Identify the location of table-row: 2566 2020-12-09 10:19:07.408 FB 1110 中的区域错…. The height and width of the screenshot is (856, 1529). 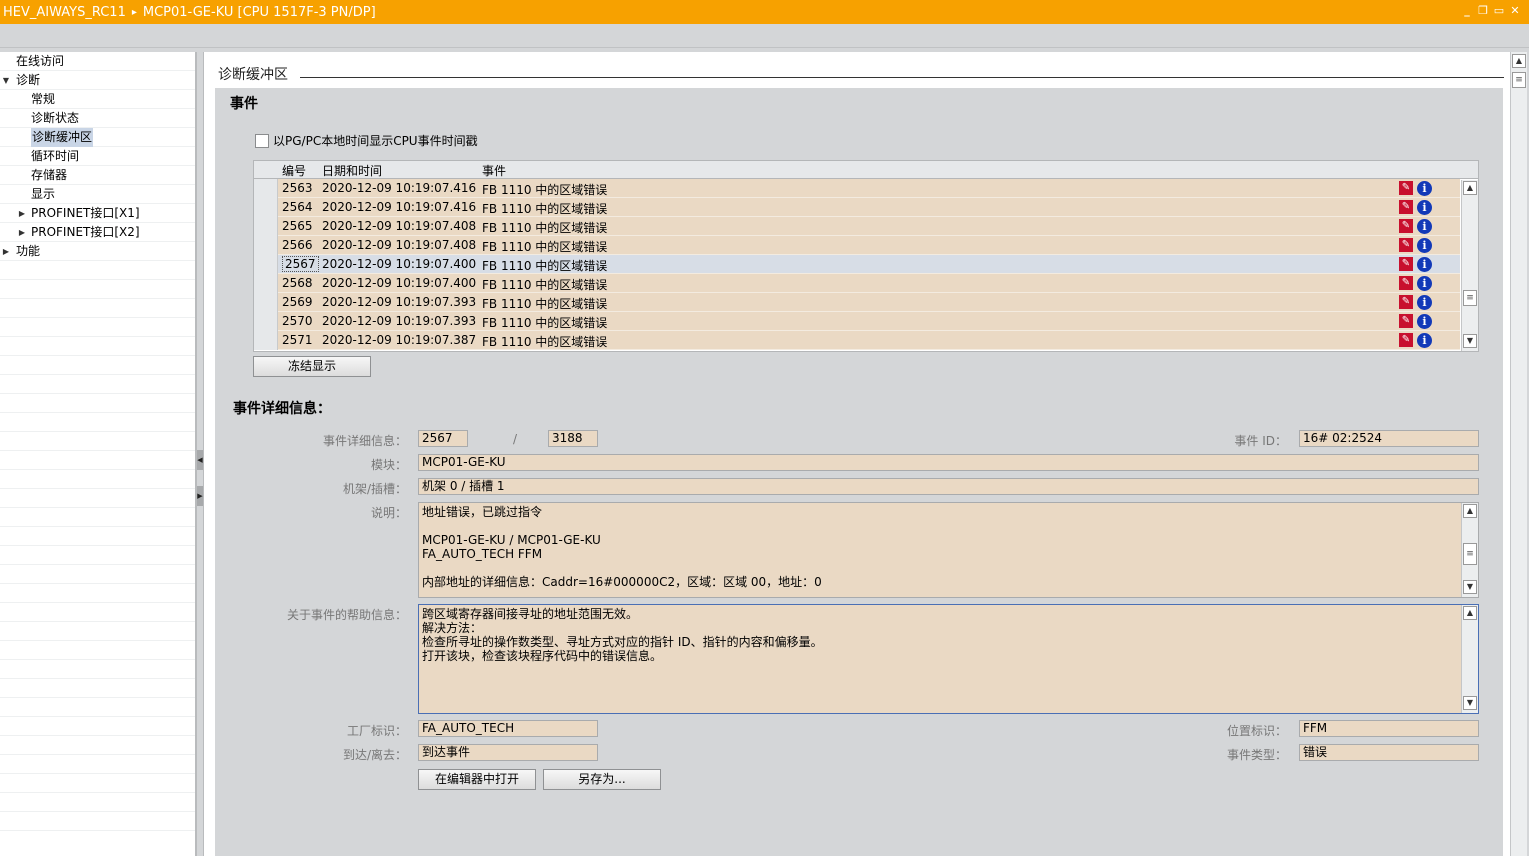
(857, 245).